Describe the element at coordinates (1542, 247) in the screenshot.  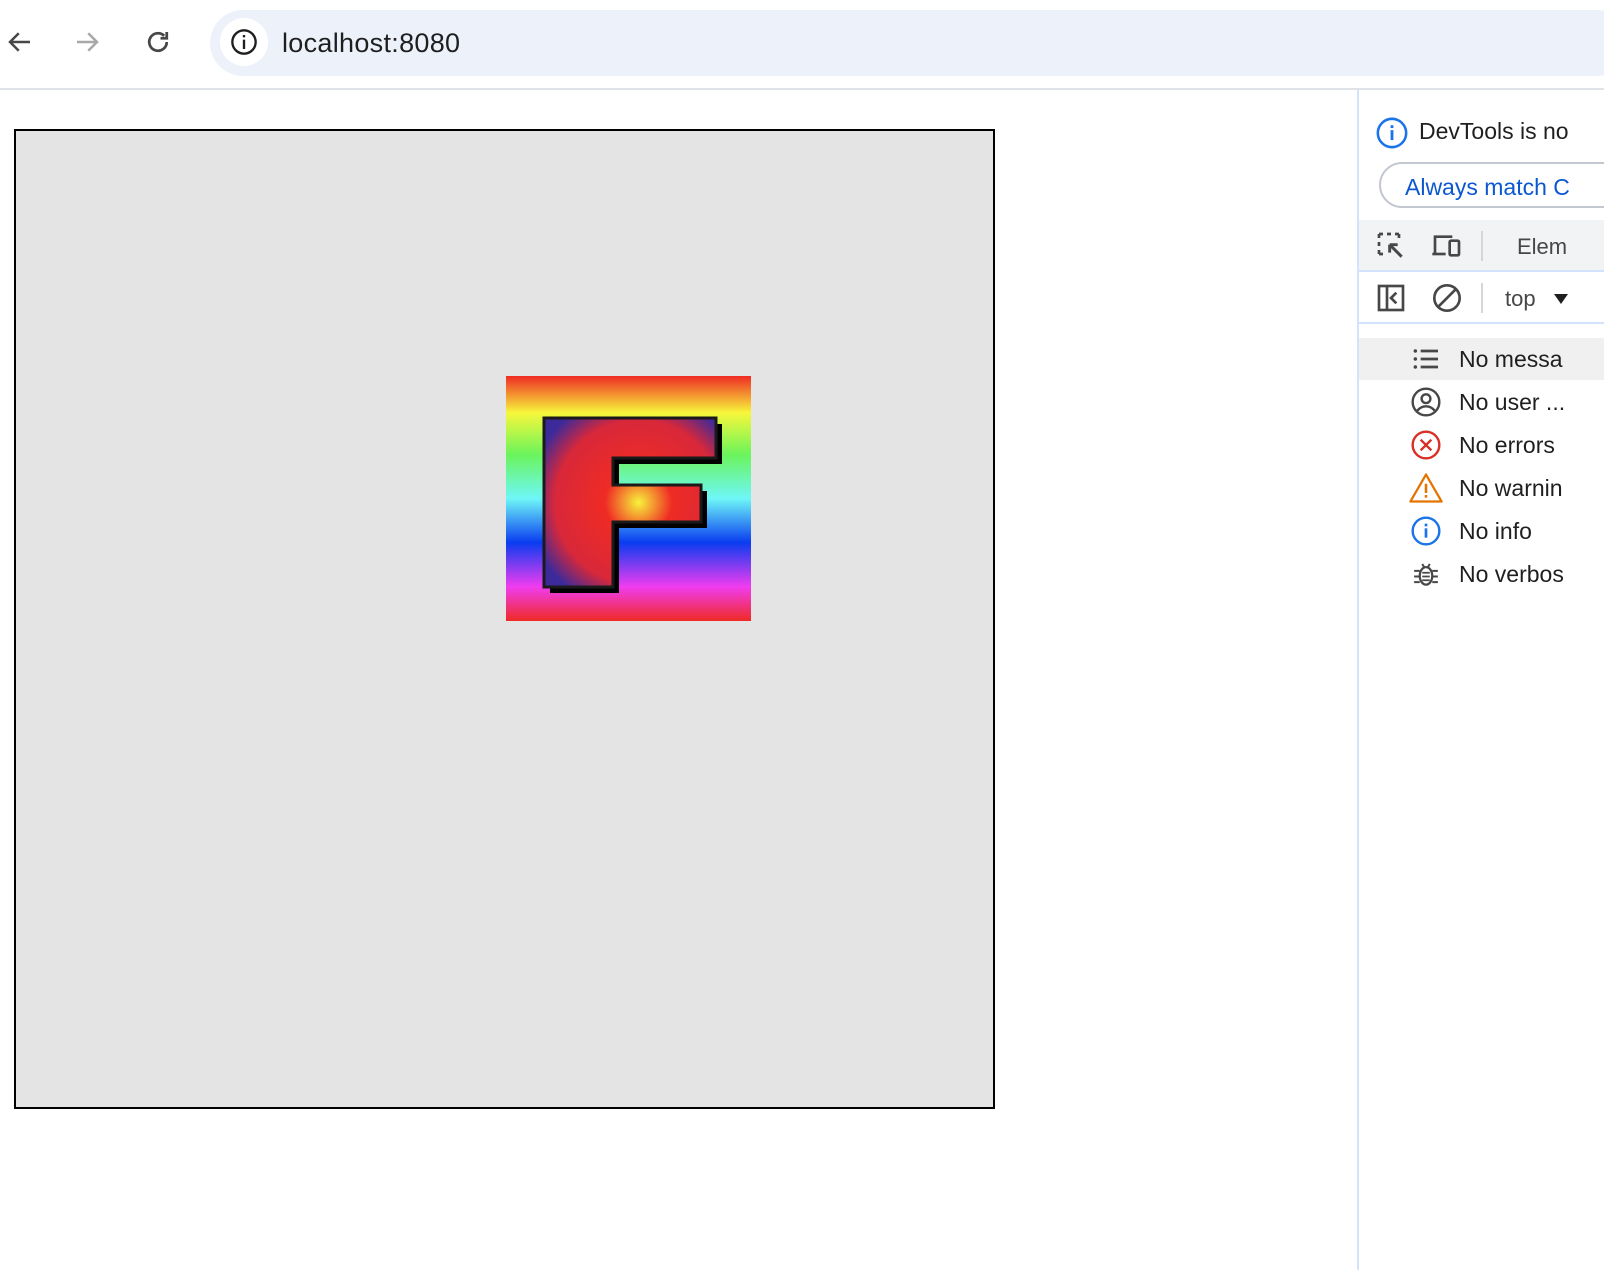
I see `tab-elements: Elem` at that location.